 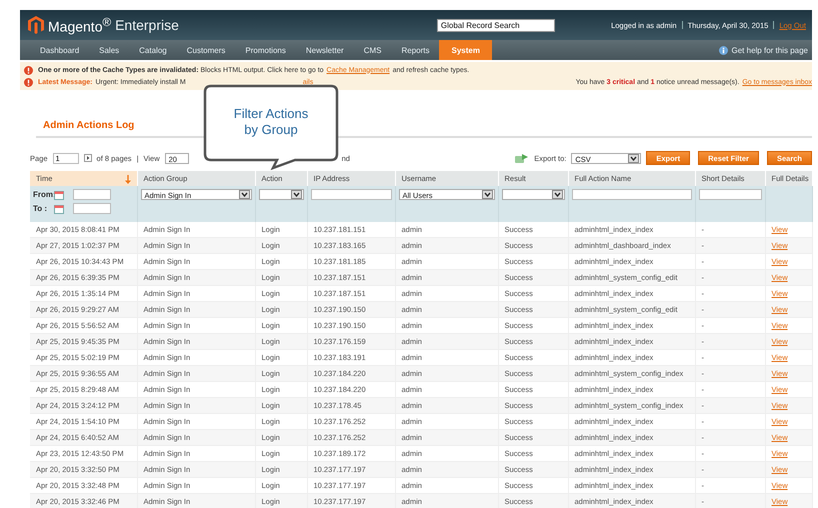 I want to click on logo-subtitle: Enterprise, so click(x=147, y=25).